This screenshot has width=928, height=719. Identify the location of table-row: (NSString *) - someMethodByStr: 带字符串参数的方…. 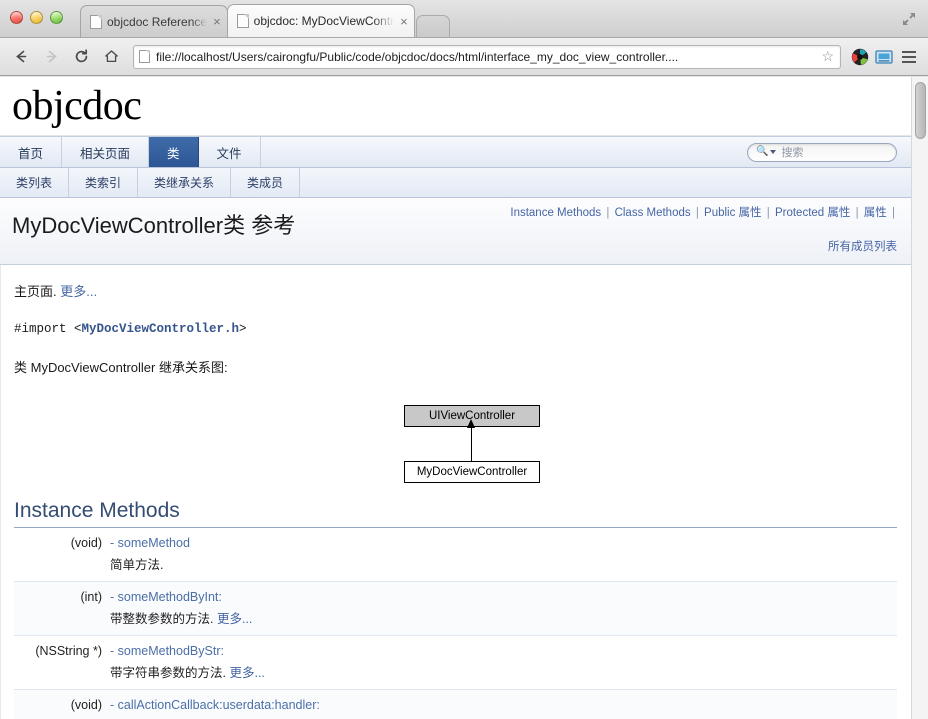
(455, 662).